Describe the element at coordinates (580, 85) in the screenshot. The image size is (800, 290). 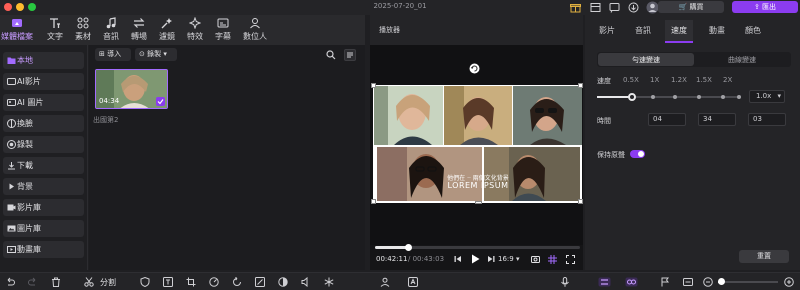
I see `resize-handle-top-right` at that location.